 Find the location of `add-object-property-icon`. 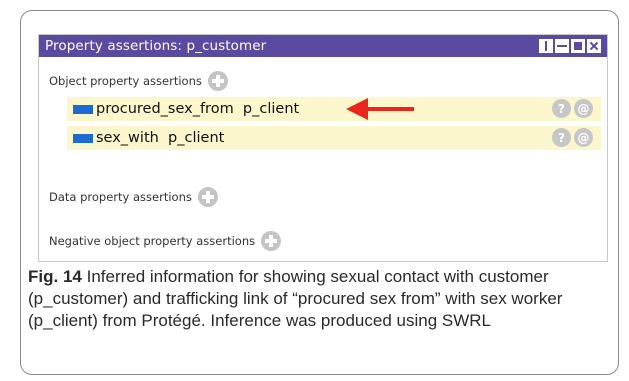

add-object-property-icon is located at coordinates (217, 81).